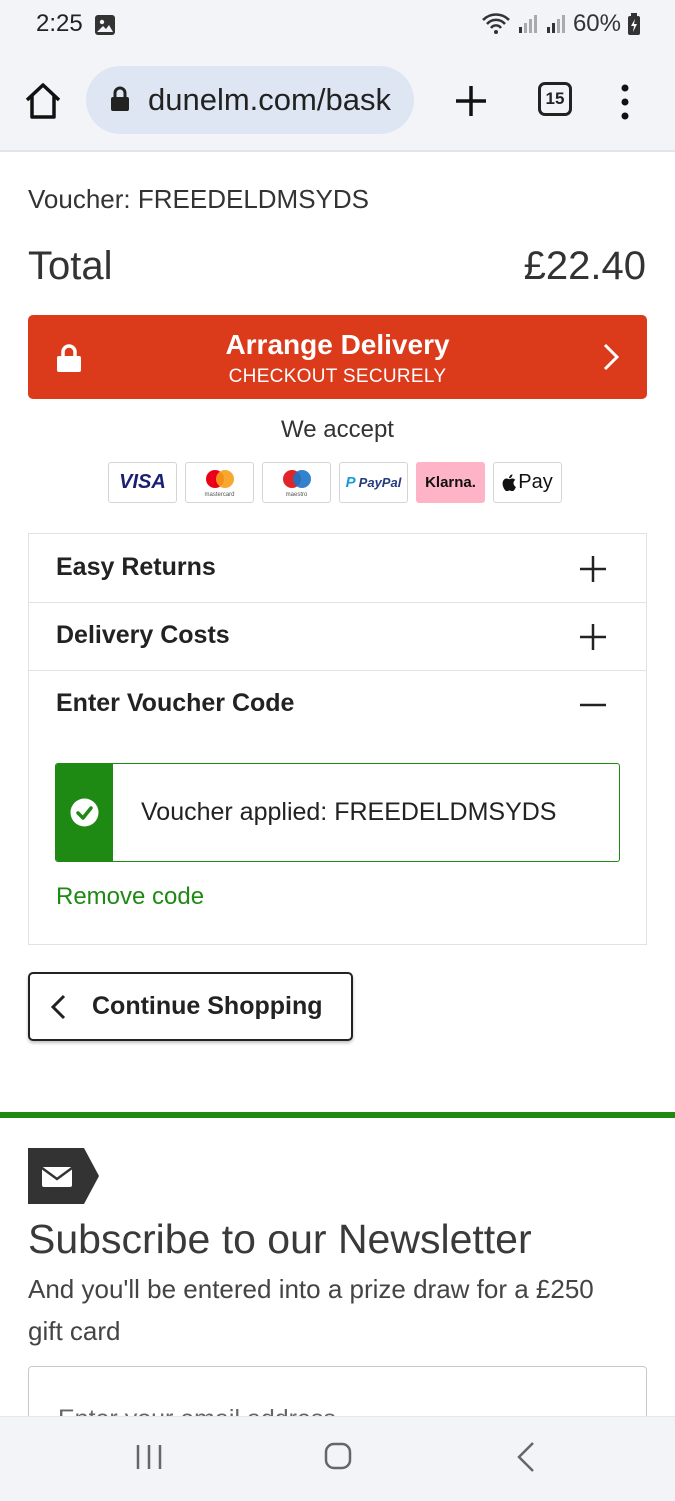 This screenshot has width=675, height=1501. Describe the element at coordinates (70, 266) in the screenshot. I see `total-label: Total` at that location.